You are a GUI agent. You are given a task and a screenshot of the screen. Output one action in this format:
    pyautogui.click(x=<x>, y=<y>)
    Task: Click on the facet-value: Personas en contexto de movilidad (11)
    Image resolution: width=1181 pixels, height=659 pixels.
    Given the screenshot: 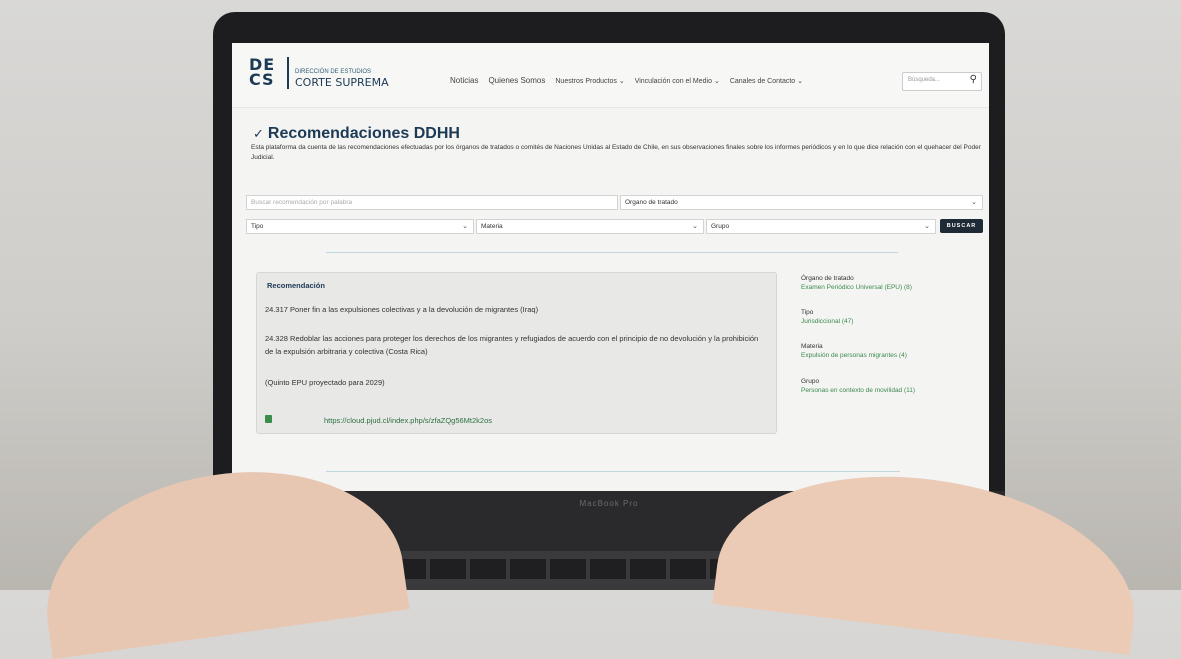 What is the action you would take?
    pyautogui.click(x=858, y=390)
    